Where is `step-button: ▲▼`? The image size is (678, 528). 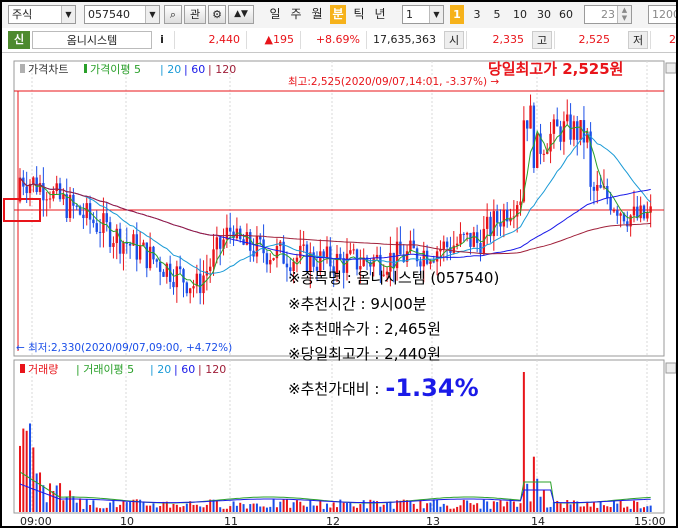
step-button: ▲▼ is located at coordinates (241, 14).